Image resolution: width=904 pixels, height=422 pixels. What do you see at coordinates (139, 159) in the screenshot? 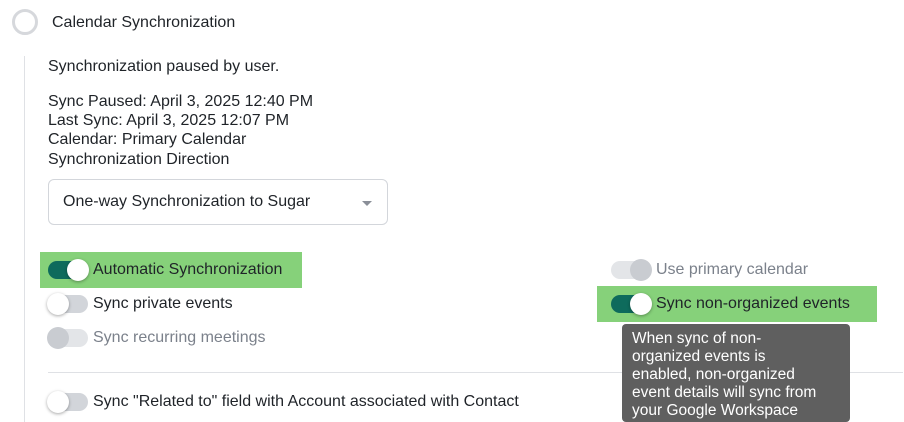
I see `sync-direction-label: Synchronization Direction` at bounding box center [139, 159].